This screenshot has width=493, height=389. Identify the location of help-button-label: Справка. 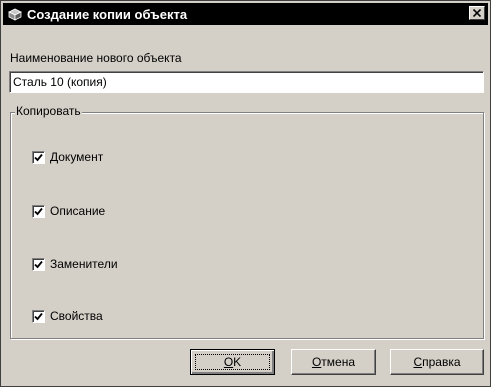
(437, 362).